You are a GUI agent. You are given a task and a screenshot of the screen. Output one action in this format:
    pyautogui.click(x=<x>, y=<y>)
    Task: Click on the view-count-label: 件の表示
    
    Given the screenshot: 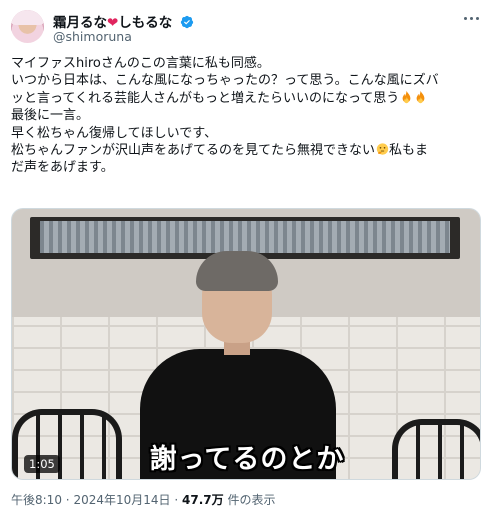 What is the action you would take?
    pyautogui.click(x=251, y=500)
    